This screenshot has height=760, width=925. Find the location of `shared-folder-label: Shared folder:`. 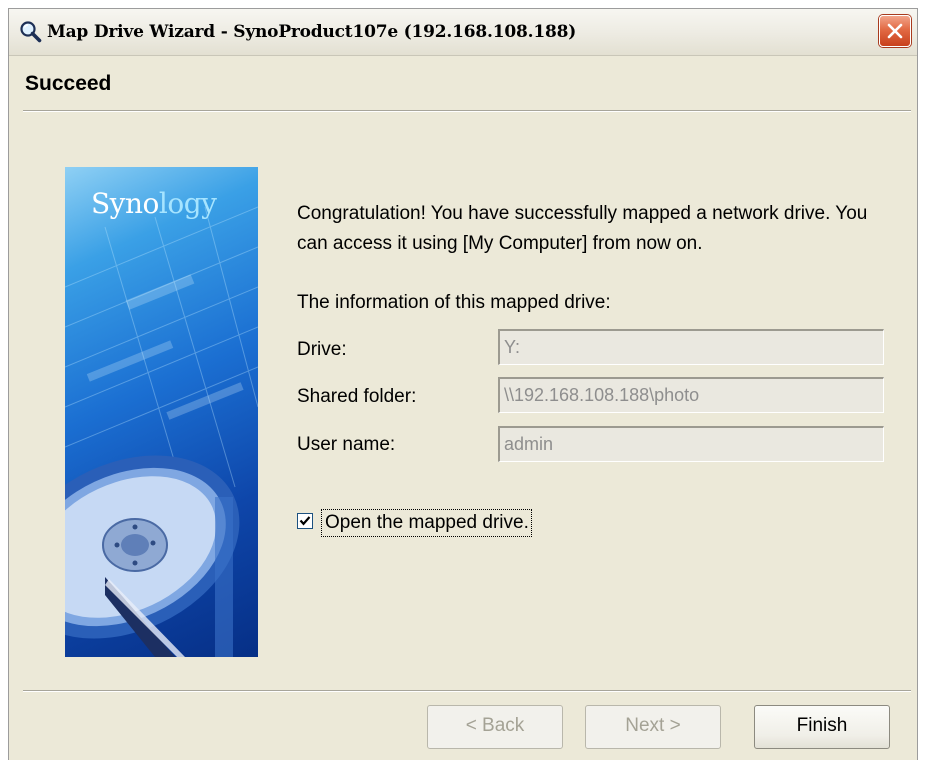

shared-folder-label: Shared folder: is located at coordinates (357, 396).